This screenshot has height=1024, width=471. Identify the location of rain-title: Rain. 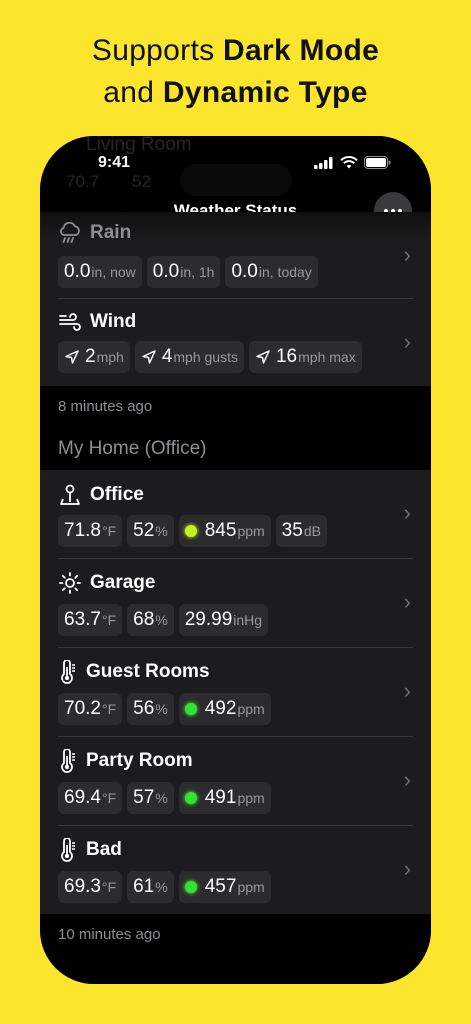
(94, 233).